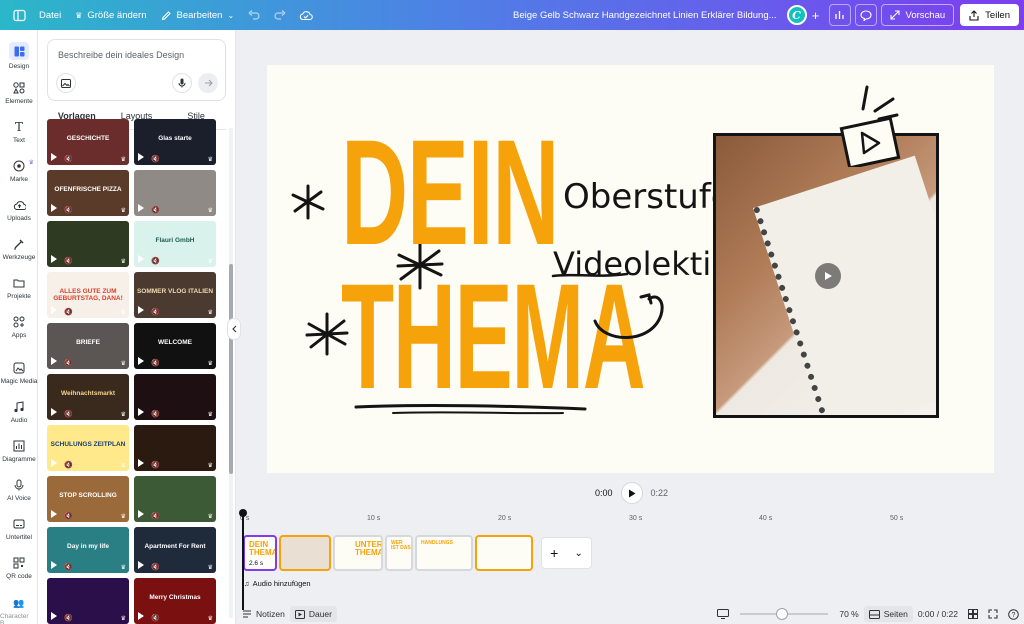 Image resolution: width=1024 pixels, height=624 pixels. What do you see at coordinates (723, 614) in the screenshot?
I see `page-view-button` at bounding box center [723, 614].